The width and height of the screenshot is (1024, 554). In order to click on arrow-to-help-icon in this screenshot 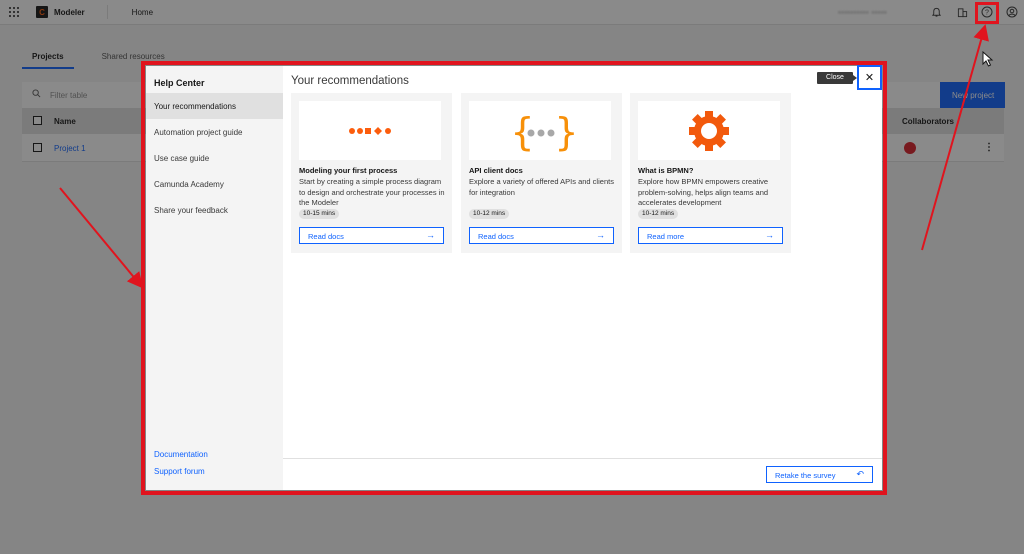, I will do `click(955, 137)`.